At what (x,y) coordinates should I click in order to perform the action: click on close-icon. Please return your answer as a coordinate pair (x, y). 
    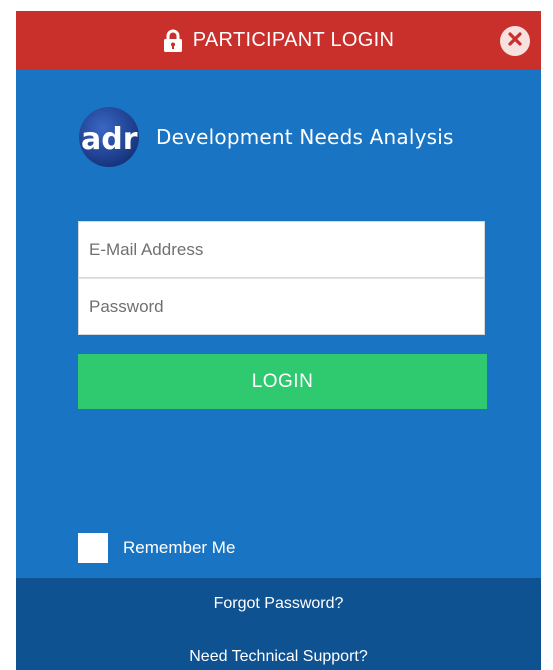
    Looking at the image, I should click on (515, 41).